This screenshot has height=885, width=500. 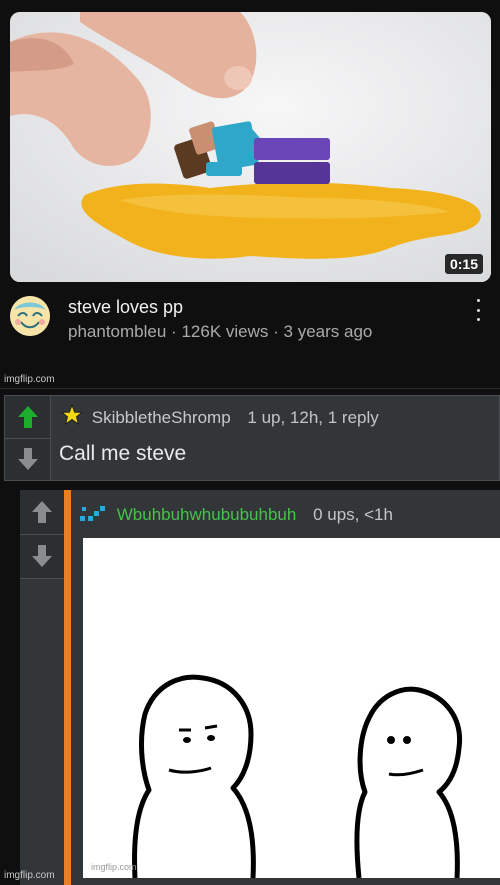 I want to click on comment-header: SkibbletheShromp 1 up, 12h, 1 reply, so click(x=220, y=416).